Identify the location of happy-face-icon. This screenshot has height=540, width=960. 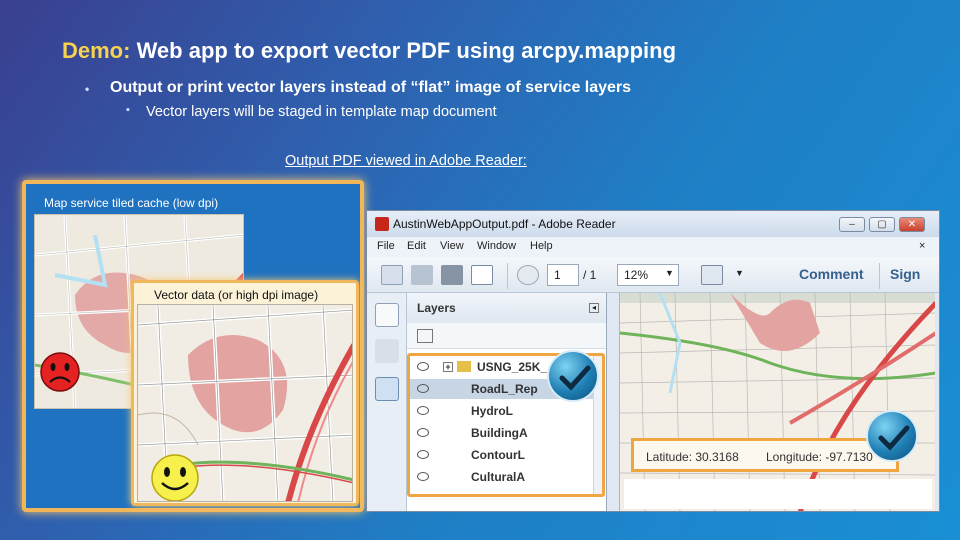
(175, 477).